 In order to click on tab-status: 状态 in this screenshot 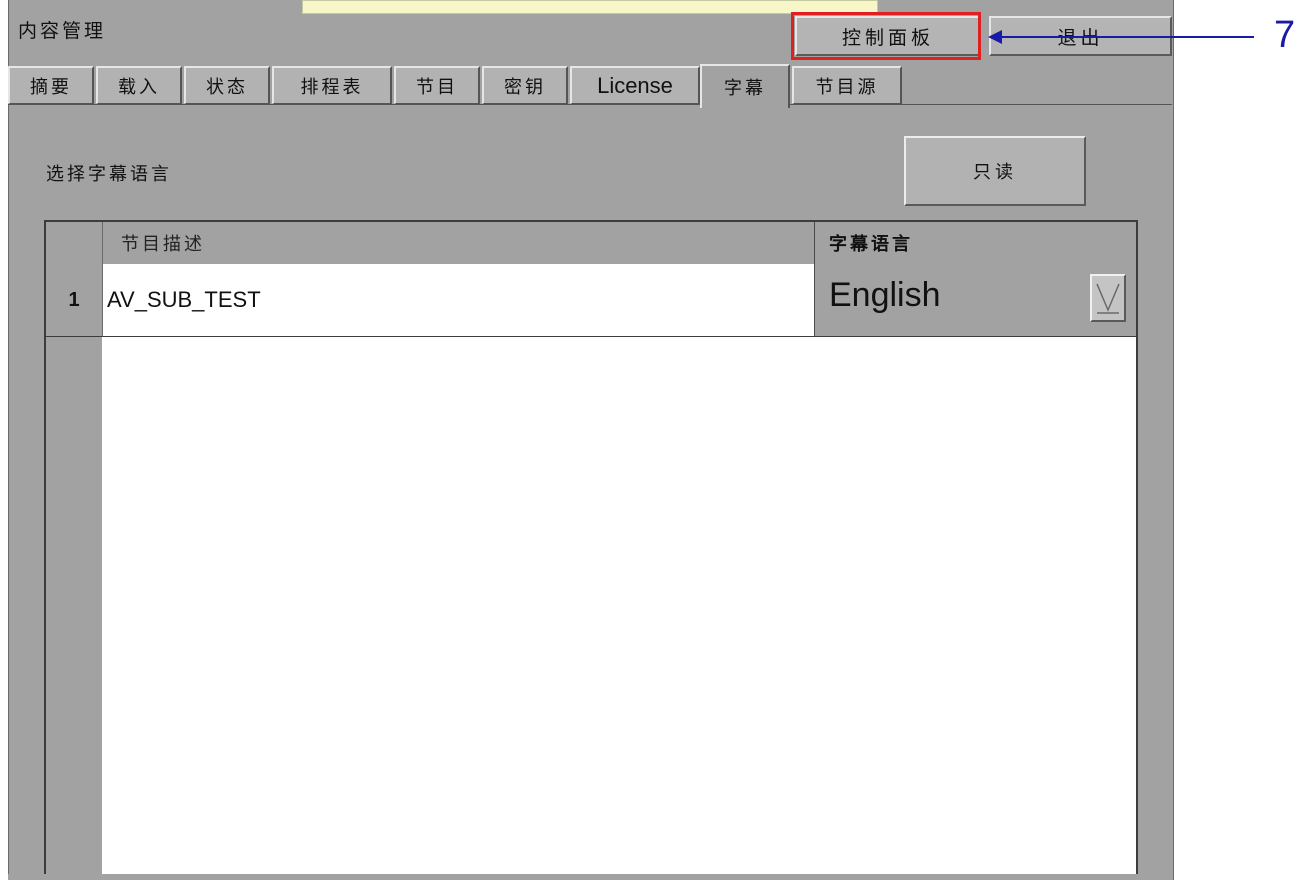, I will do `click(227, 85)`.